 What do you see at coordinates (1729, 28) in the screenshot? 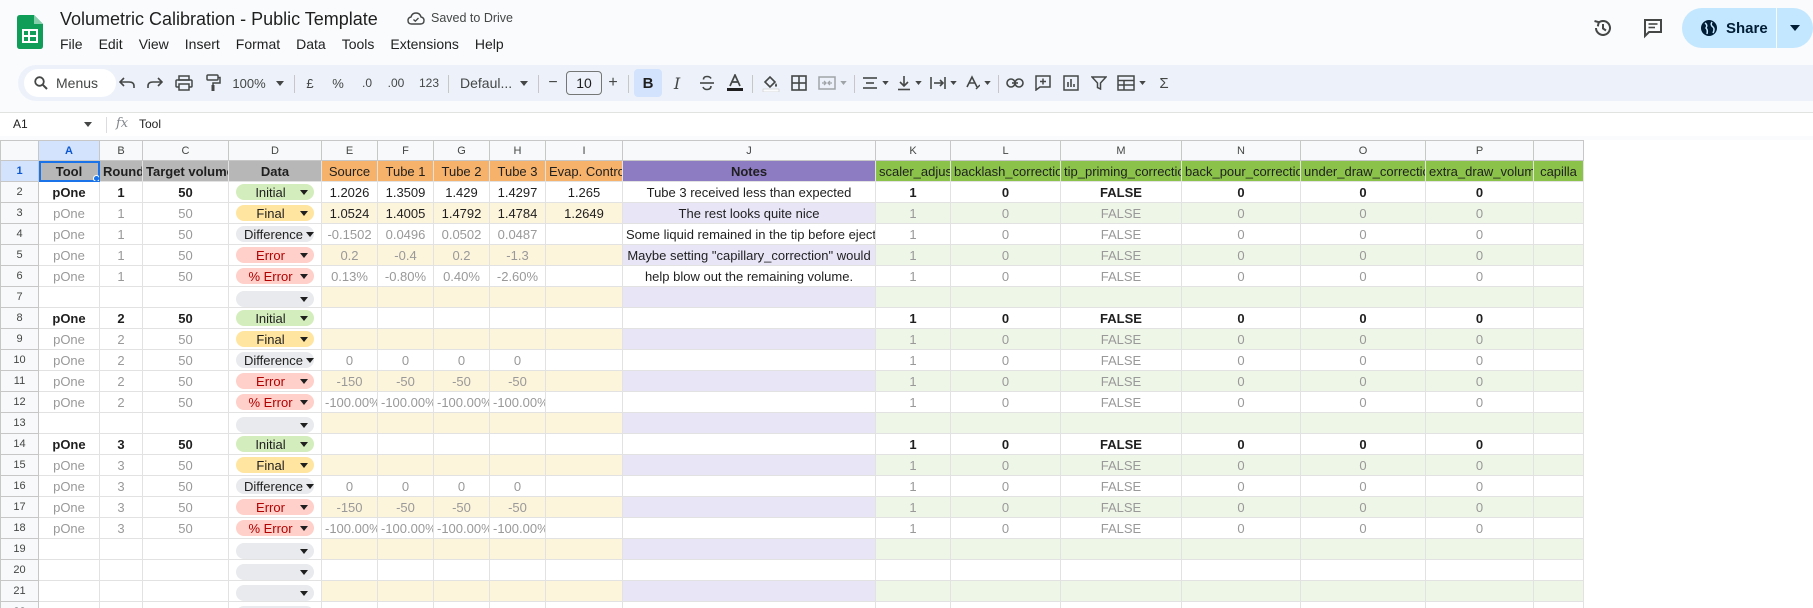
I see `share-button: Share` at bounding box center [1729, 28].